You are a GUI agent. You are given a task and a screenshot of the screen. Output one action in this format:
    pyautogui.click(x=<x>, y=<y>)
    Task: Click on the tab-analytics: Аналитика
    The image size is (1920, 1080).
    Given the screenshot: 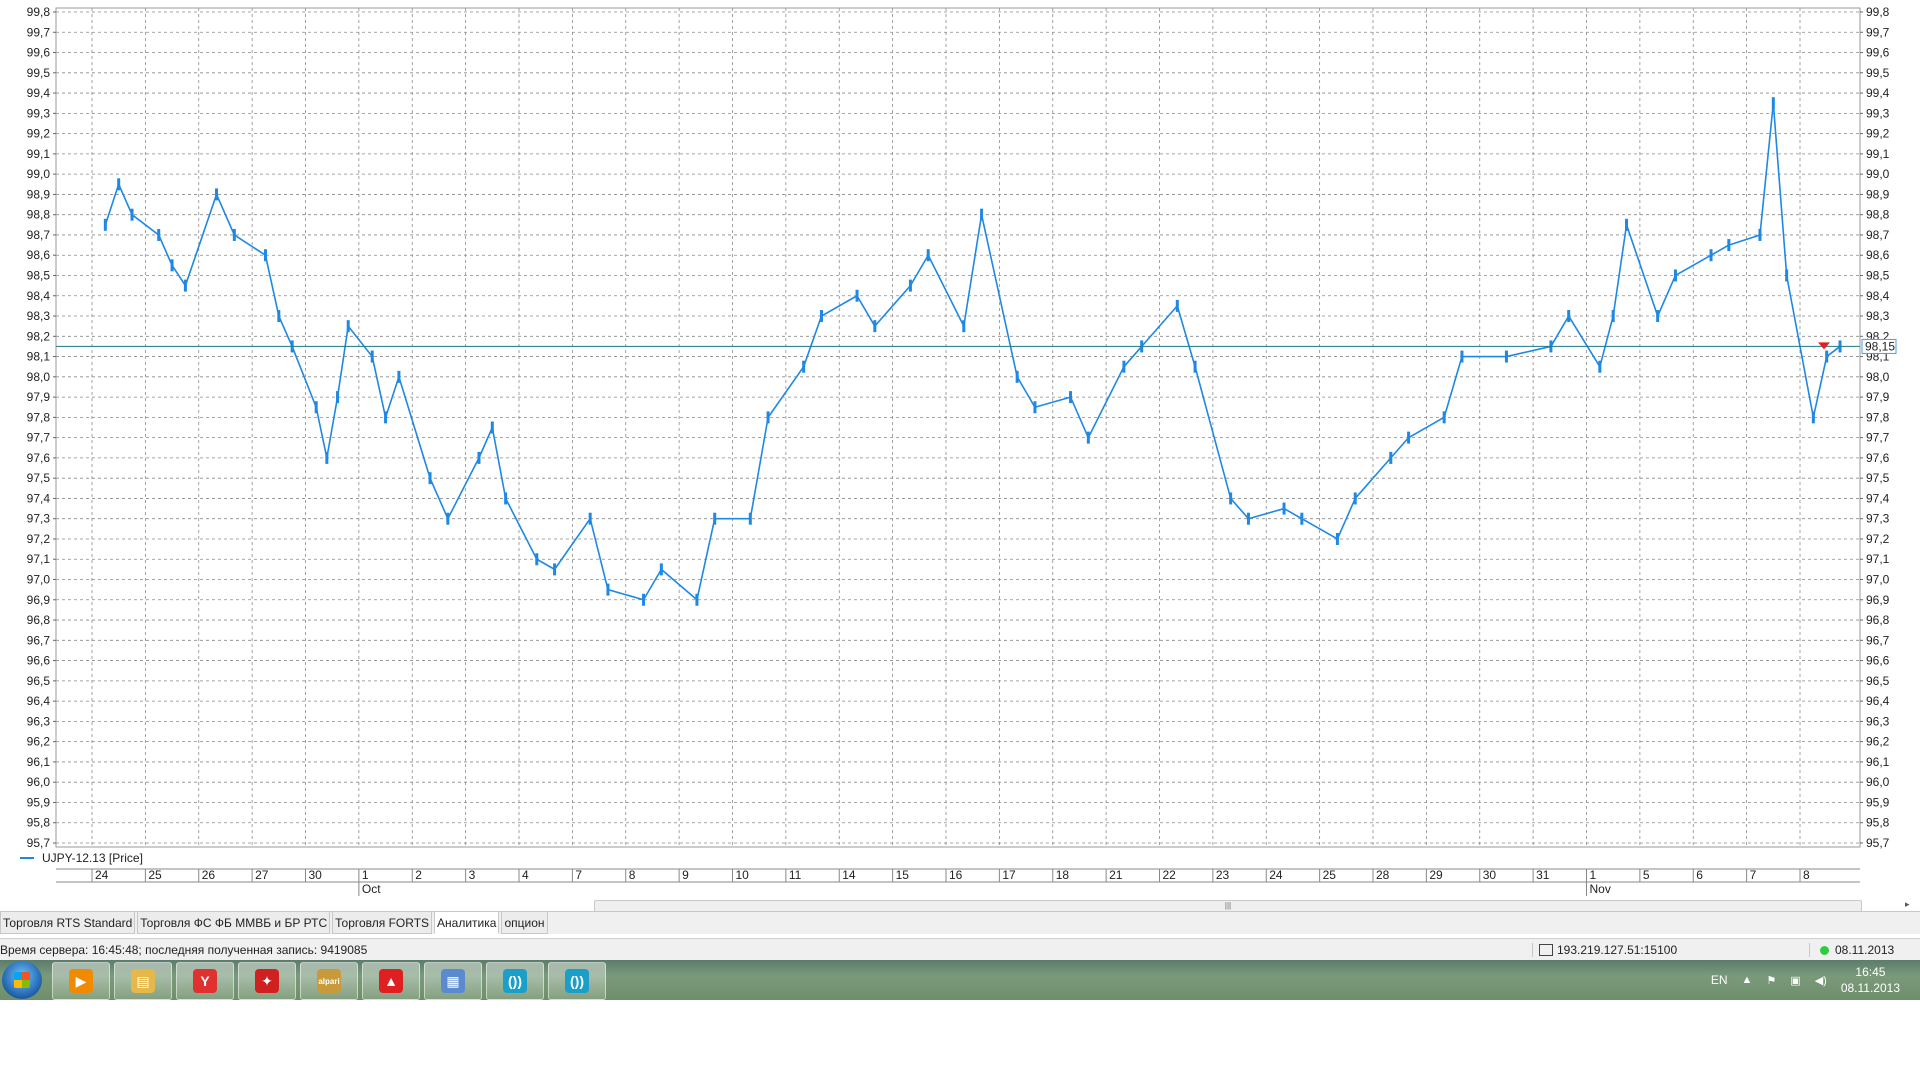 What is the action you would take?
    pyautogui.click(x=467, y=923)
    